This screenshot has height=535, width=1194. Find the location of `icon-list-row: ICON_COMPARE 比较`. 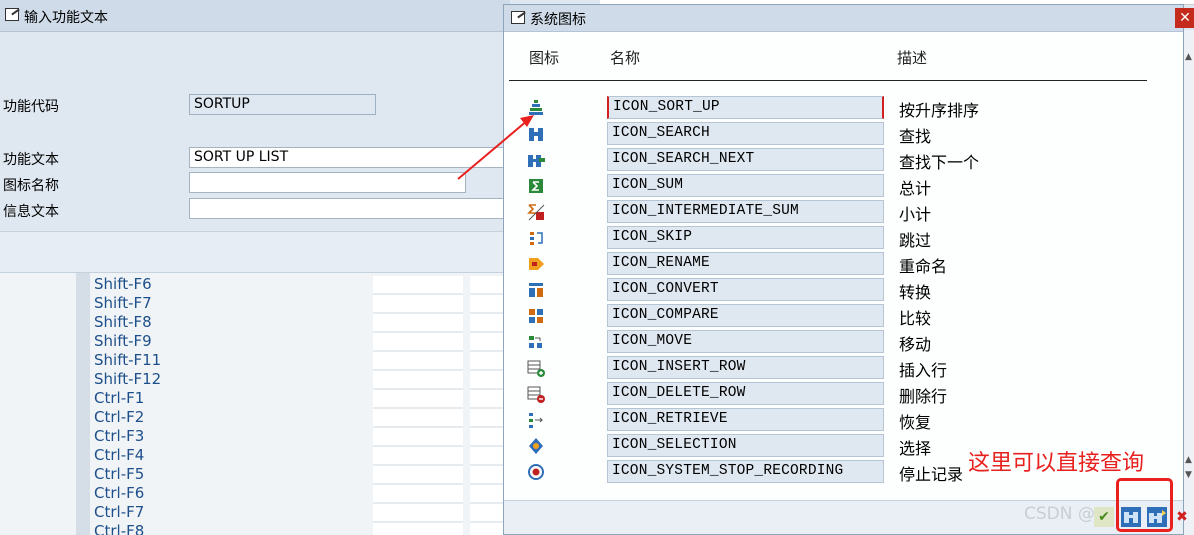

icon-list-row: ICON_COMPARE 比较 is located at coordinates (844, 316).